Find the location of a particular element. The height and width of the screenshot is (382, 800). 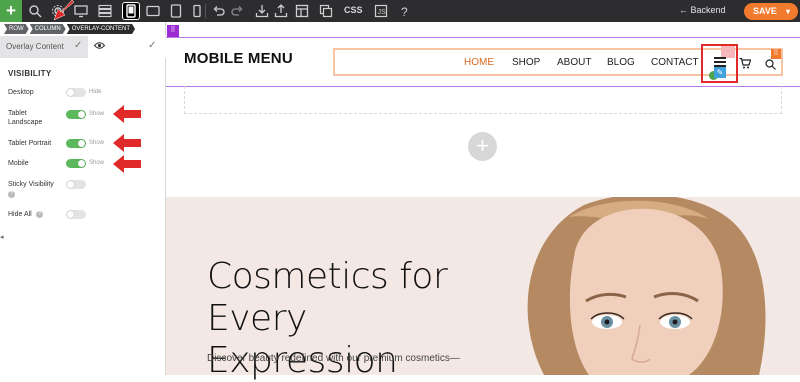

row-outline-top is located at coordinates (483, 37).